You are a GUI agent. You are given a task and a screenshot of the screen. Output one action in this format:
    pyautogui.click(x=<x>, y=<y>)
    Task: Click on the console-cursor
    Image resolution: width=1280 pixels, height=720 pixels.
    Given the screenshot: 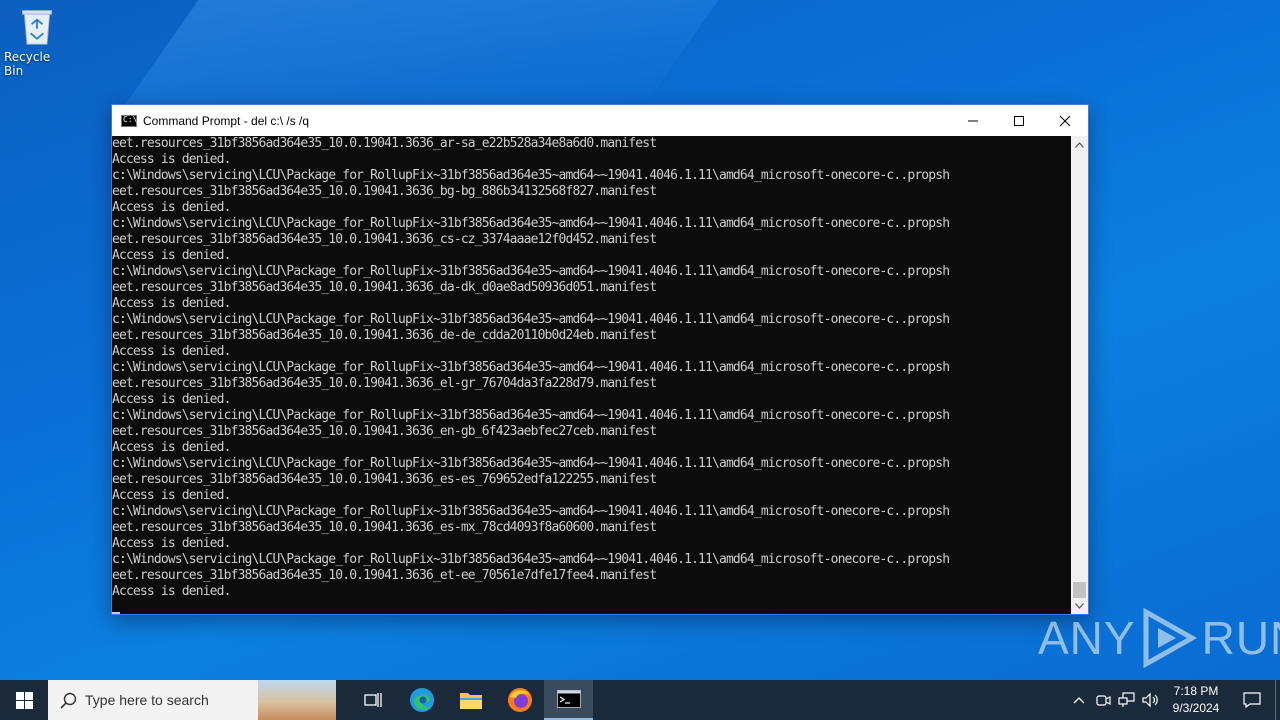 What is the action you would take?
    pyautogui.click(x=116, y=613)
    